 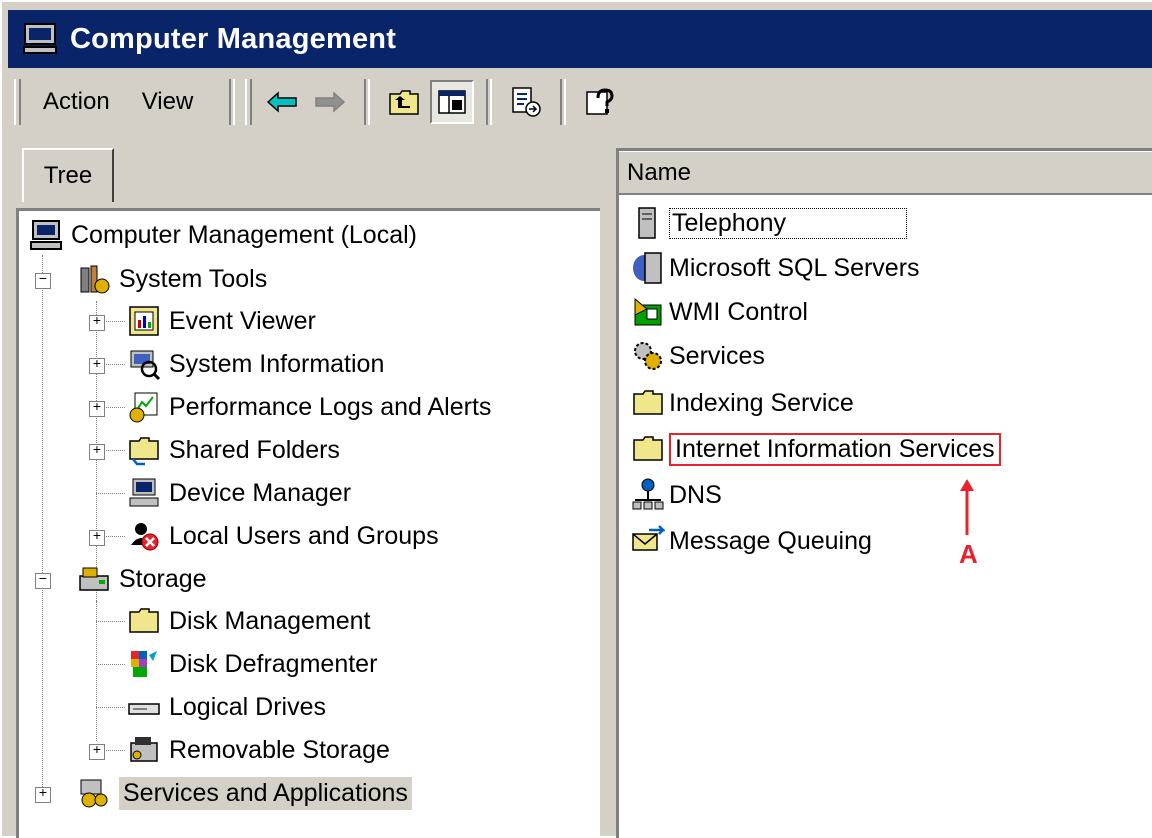 I want to click on help-question-icon, so click(x=600, y=101).